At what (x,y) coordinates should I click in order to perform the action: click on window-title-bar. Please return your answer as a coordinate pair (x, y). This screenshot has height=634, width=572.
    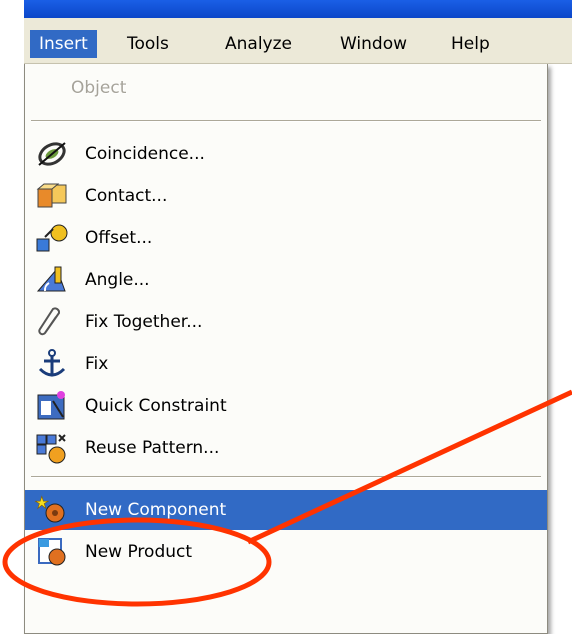
    Looking at the image, I should click on (298, 9).